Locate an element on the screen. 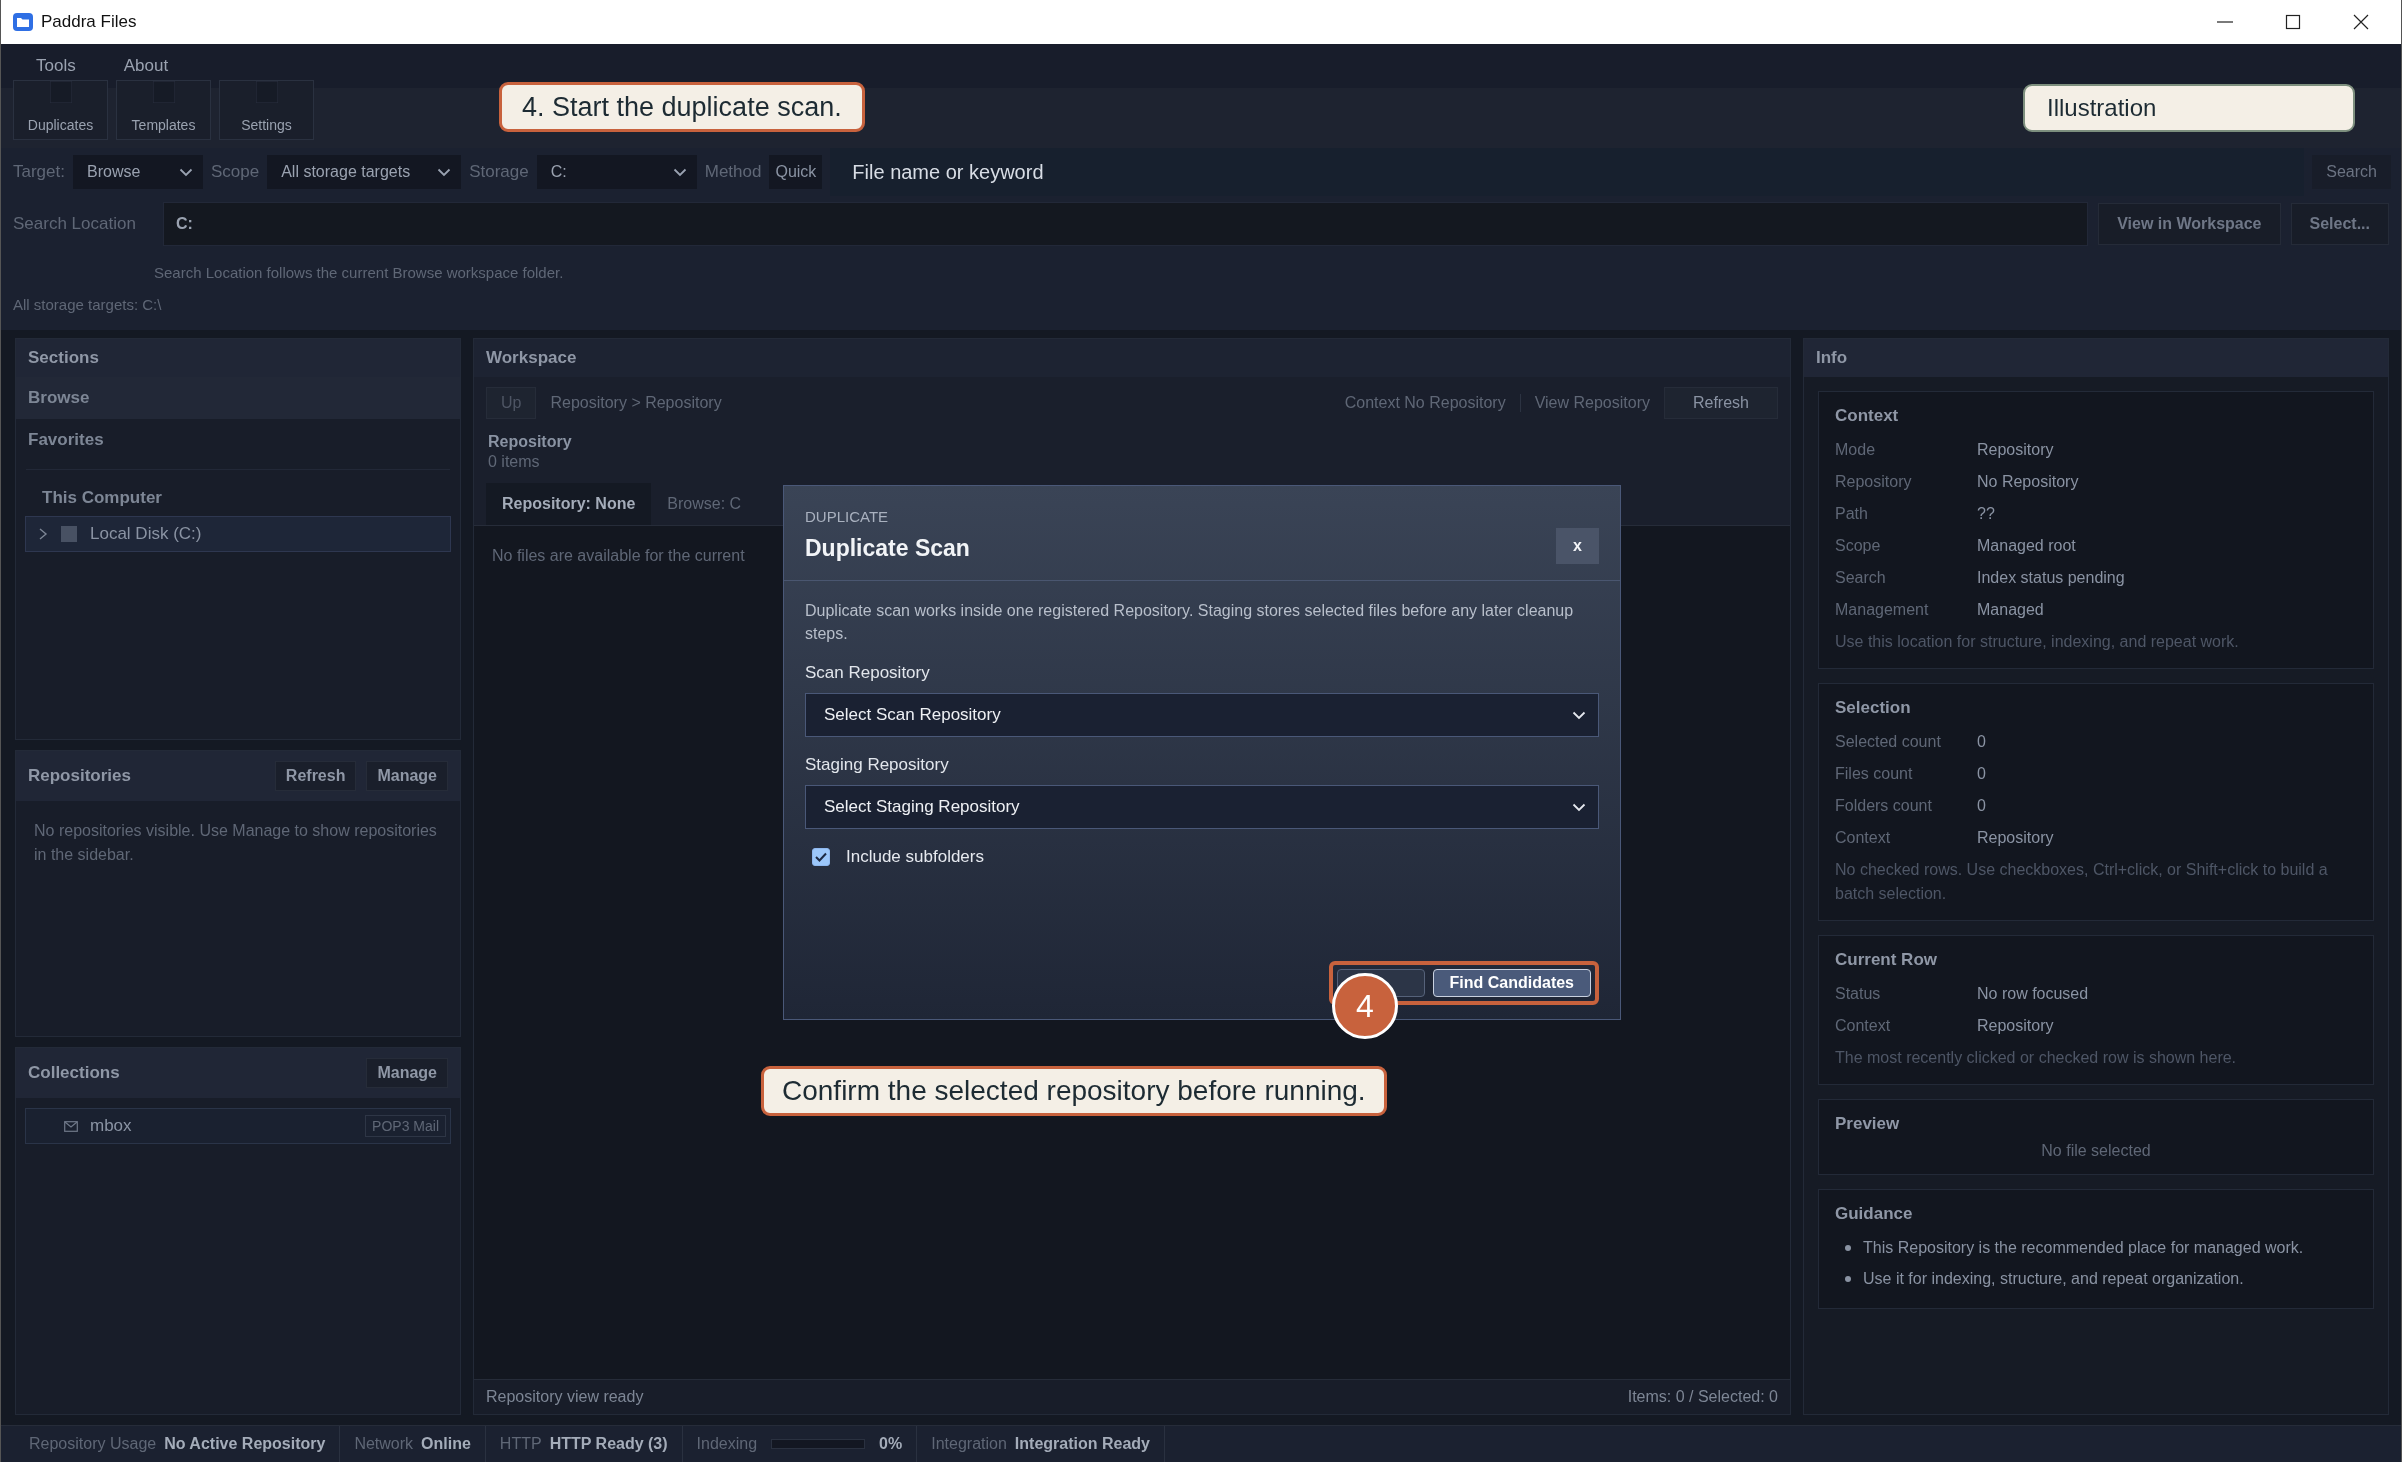 This screenshot has height=1462, width=2402. panel-title: Repositories is located at coordinates (79, 776).